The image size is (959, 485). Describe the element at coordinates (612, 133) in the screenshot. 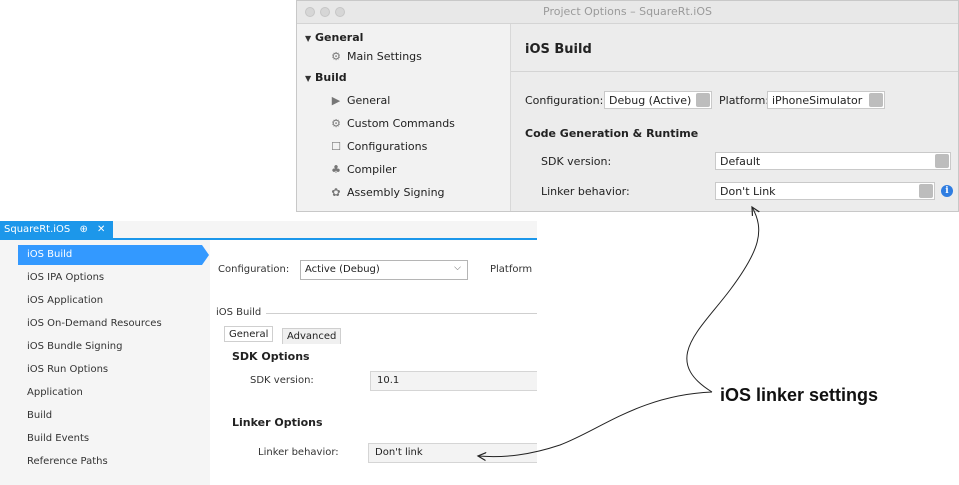

I see `section-title: Code Generation & Runtime` at that location.